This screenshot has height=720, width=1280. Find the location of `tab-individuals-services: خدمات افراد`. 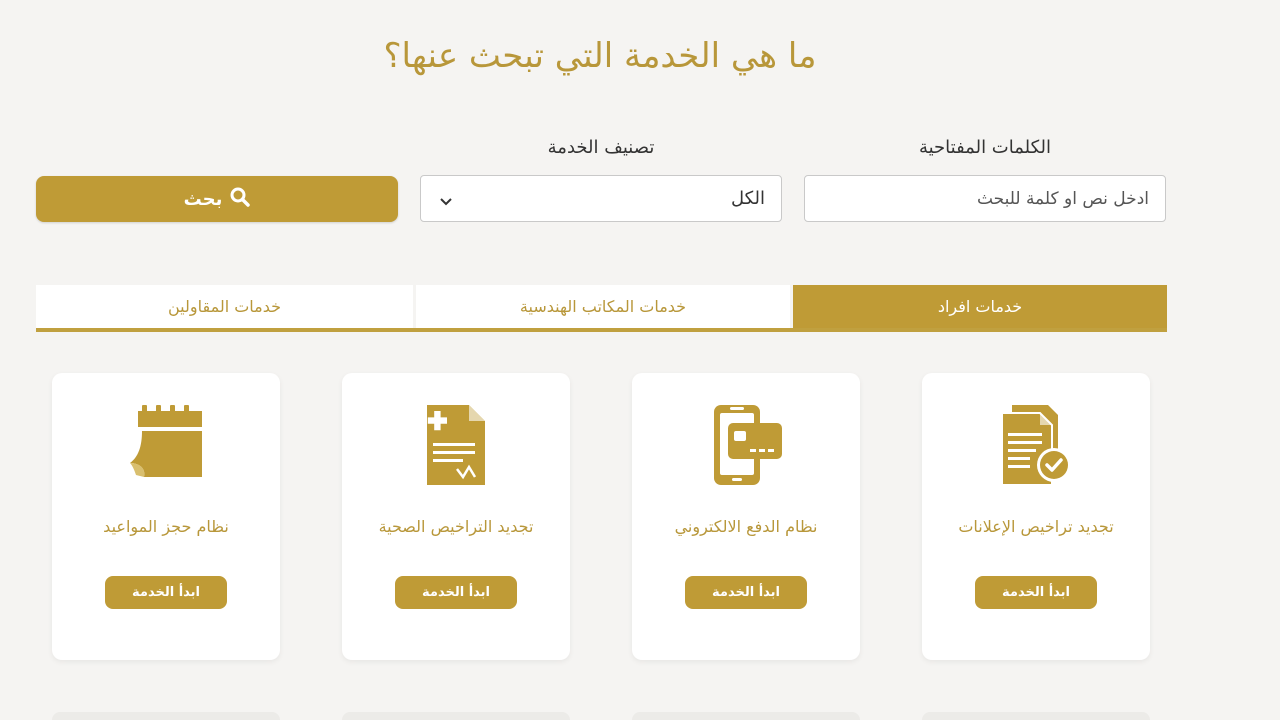

tab-individuals-services: خدمات افراد is located at coordinates (980, 306).